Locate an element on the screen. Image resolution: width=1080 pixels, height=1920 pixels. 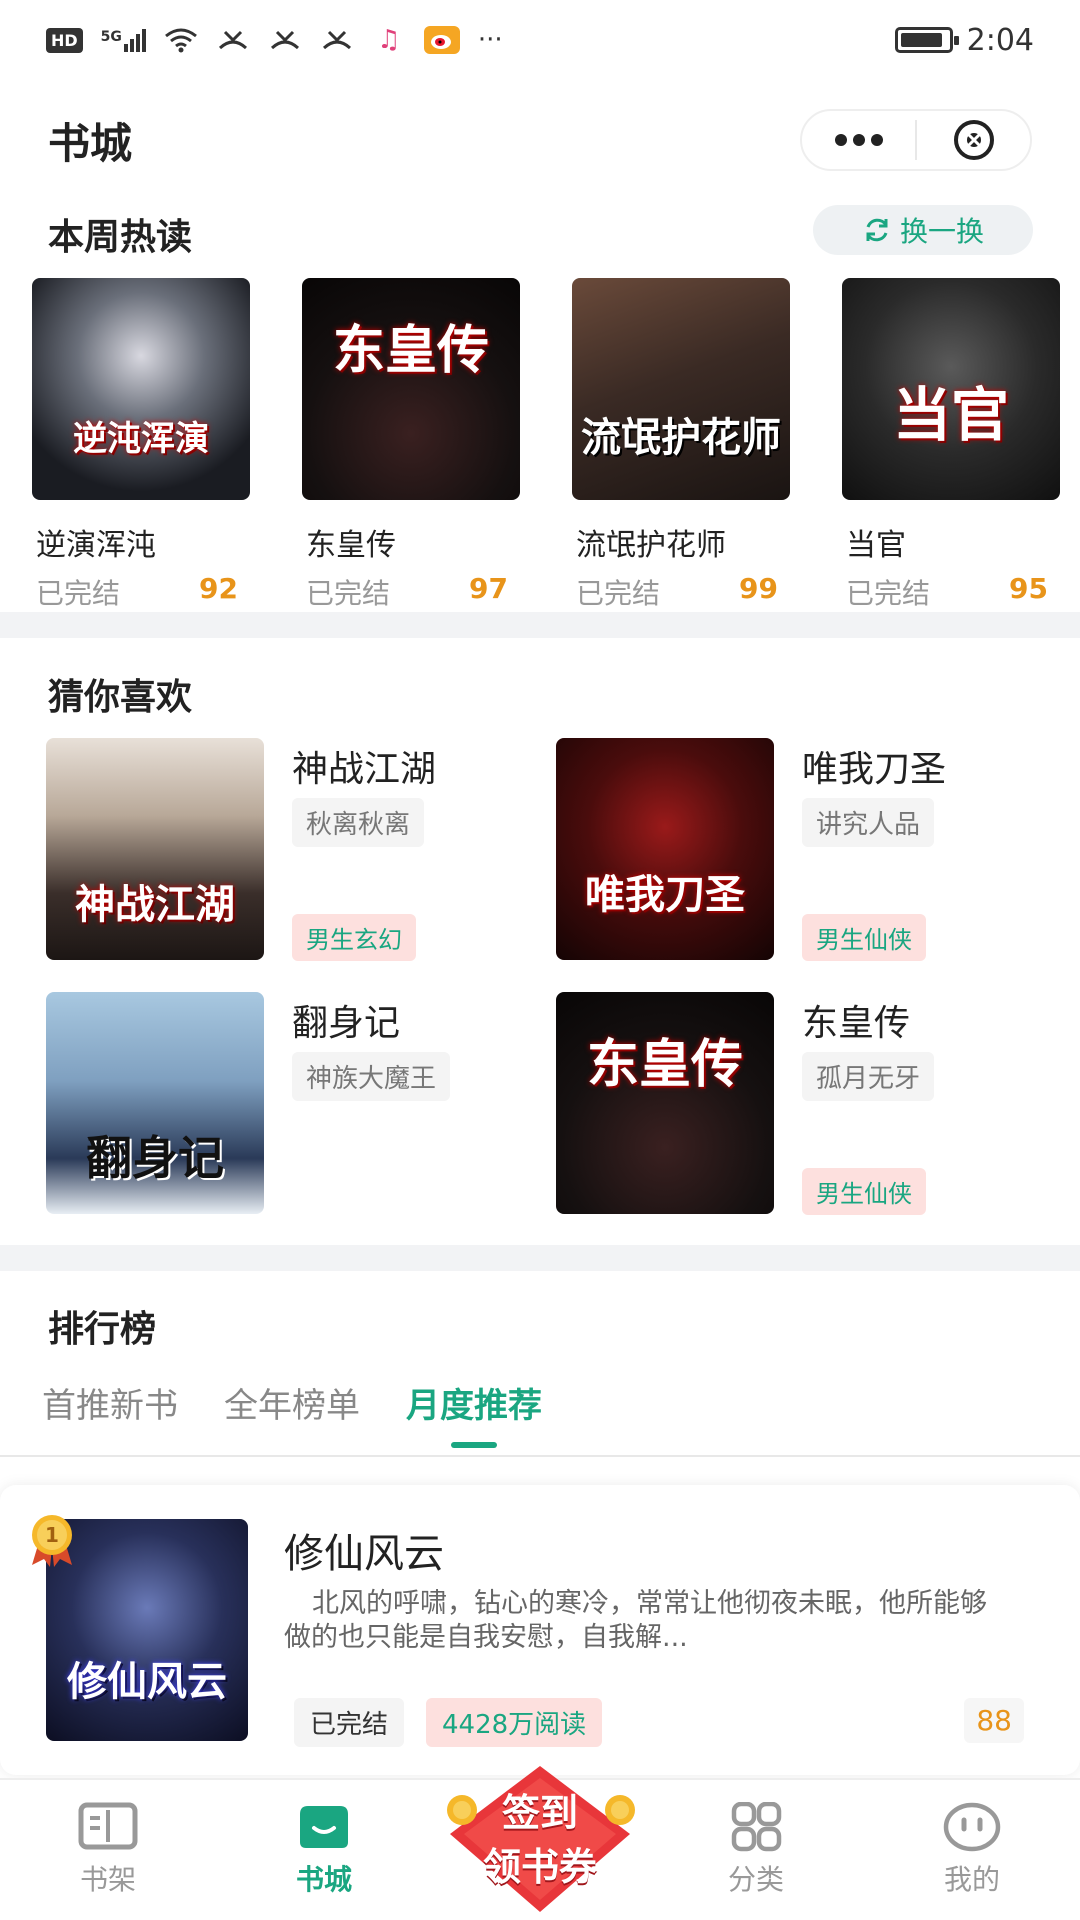
nav-bookshelf: 书架 is located at coordinates (108, 1850).